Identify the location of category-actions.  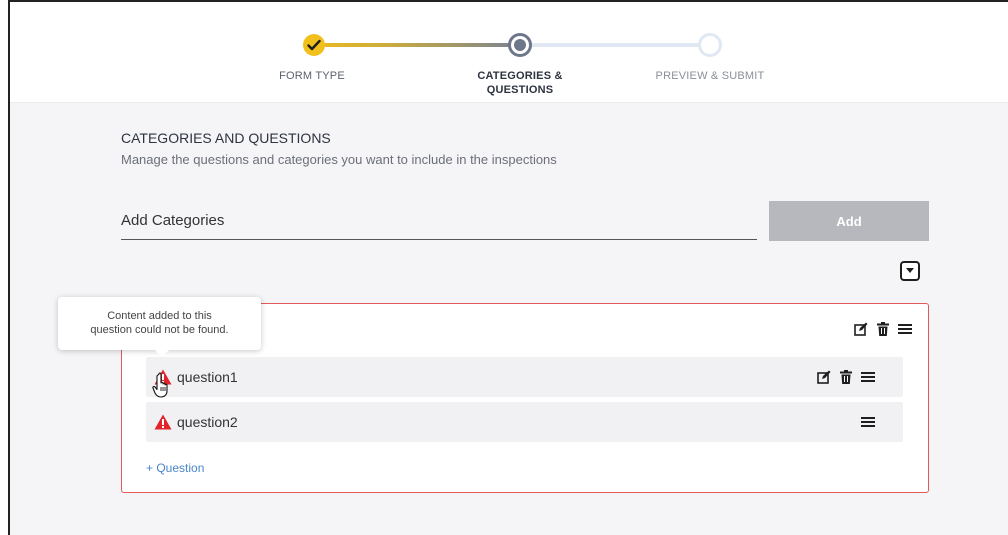
(883, 329).